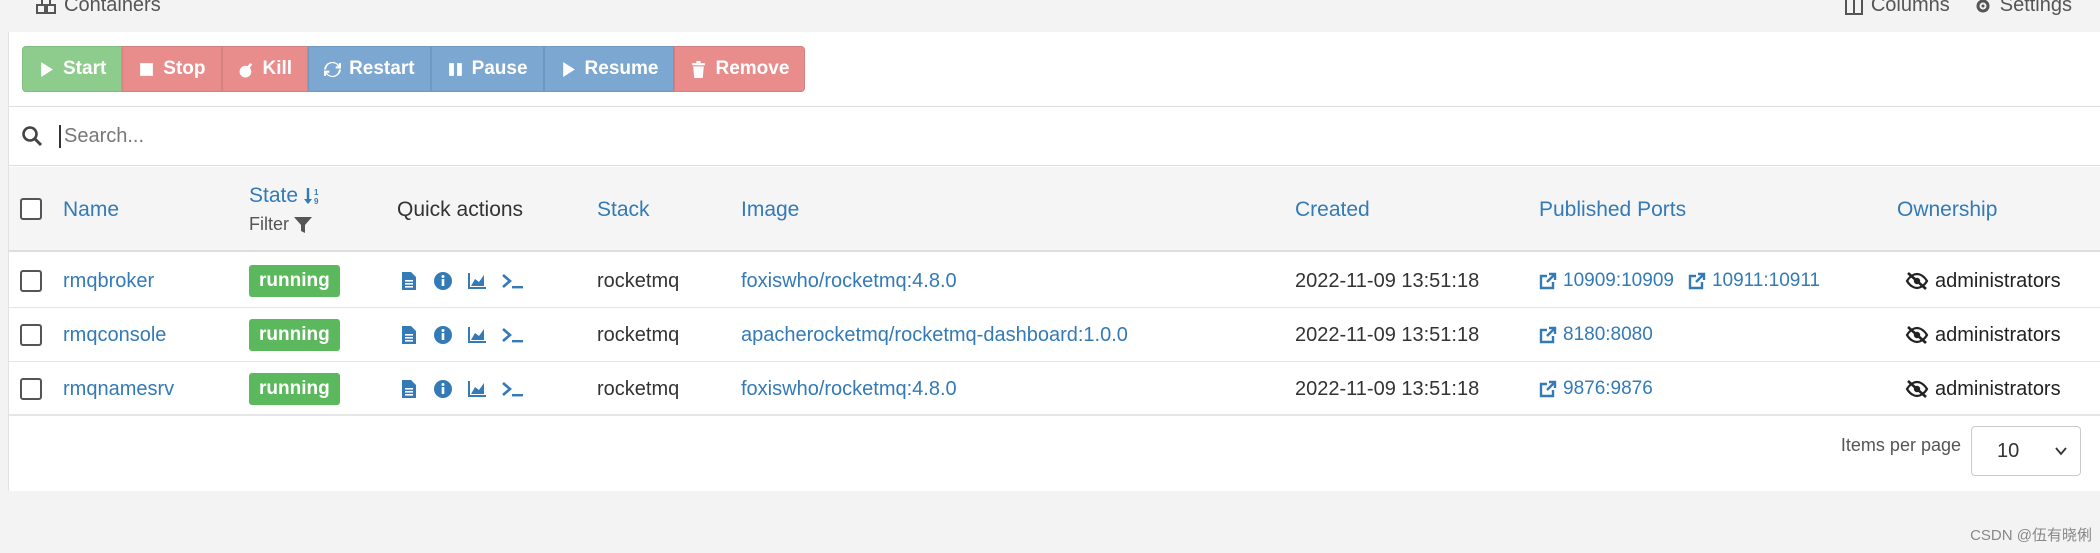 The image size is (2100, 553). I want to click on settings-button: Settings, so click(2023, 8).